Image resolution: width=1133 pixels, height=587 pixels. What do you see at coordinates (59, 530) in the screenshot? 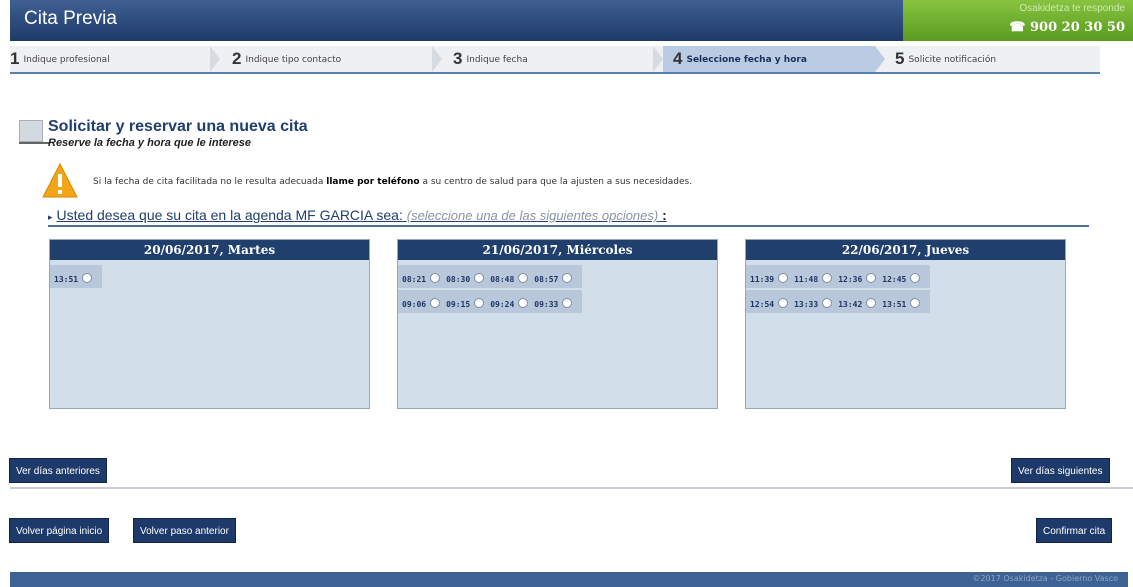
I see `home-button: Volver página inicio` at bounding box center [59, 530].